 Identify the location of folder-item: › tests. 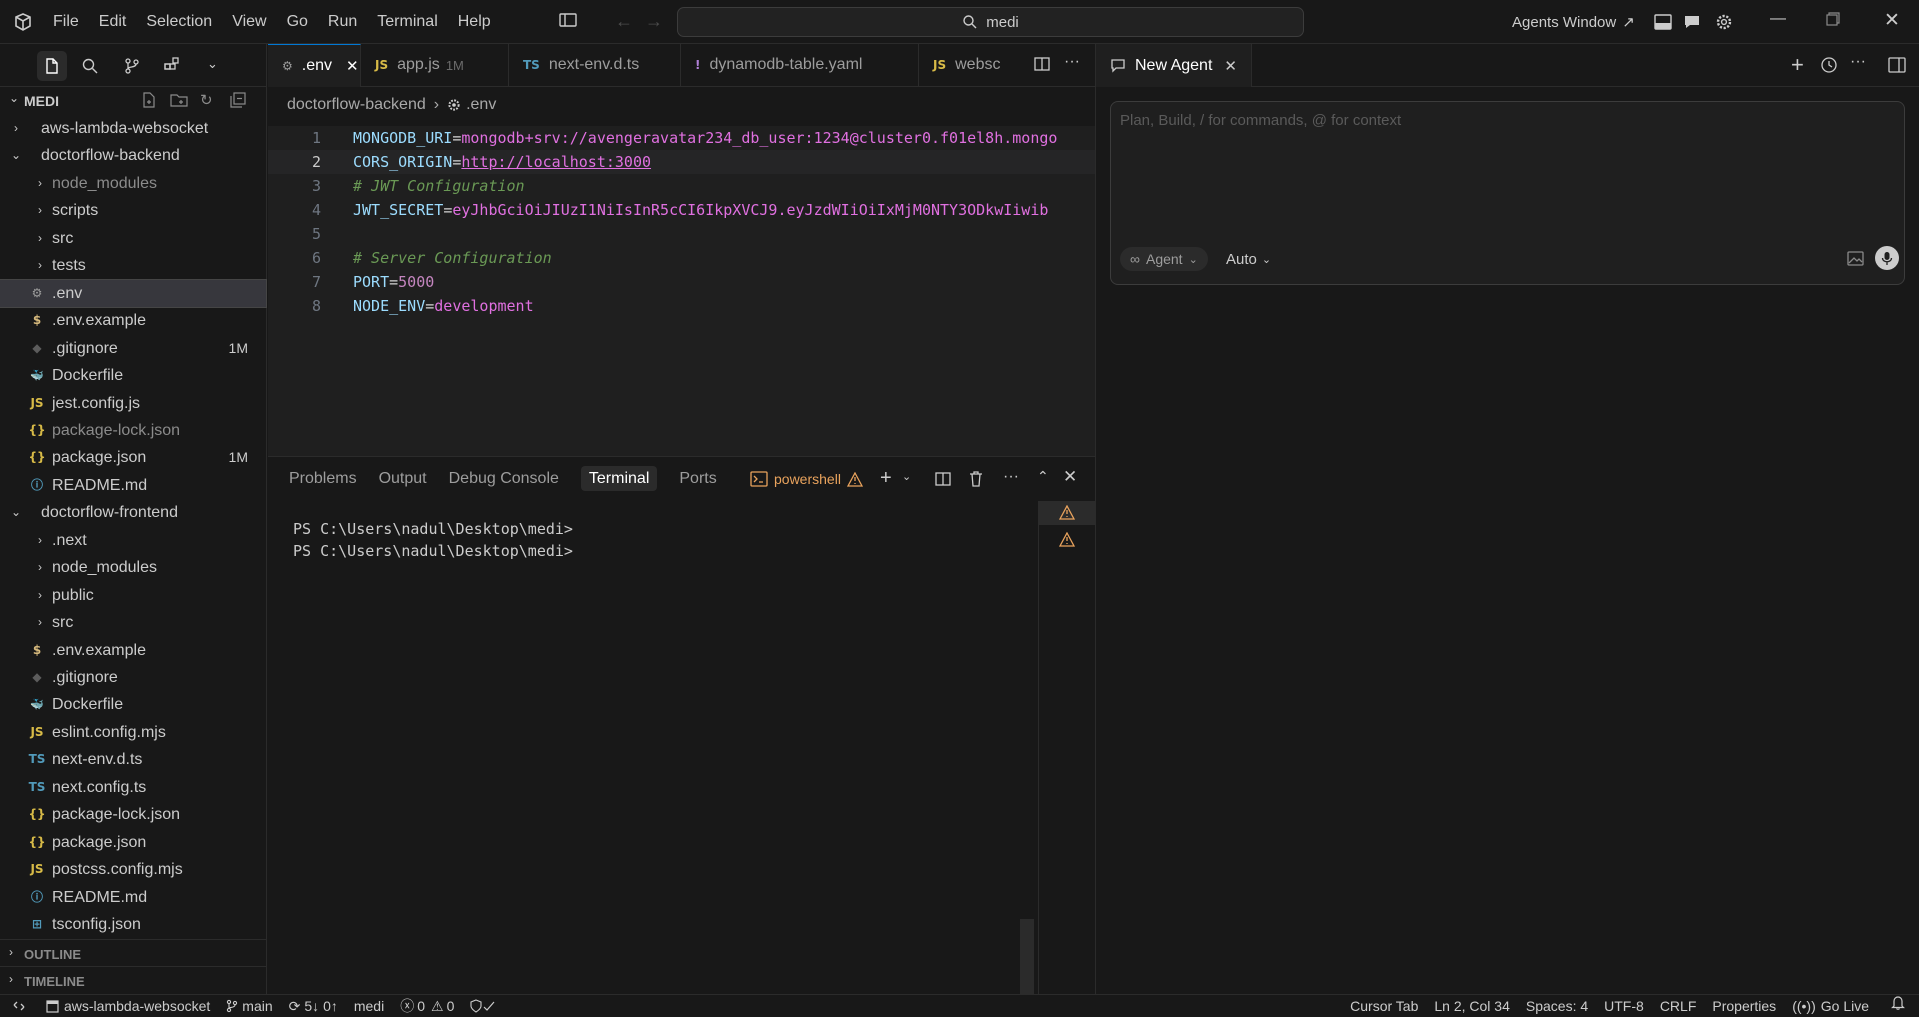
(133, 265).